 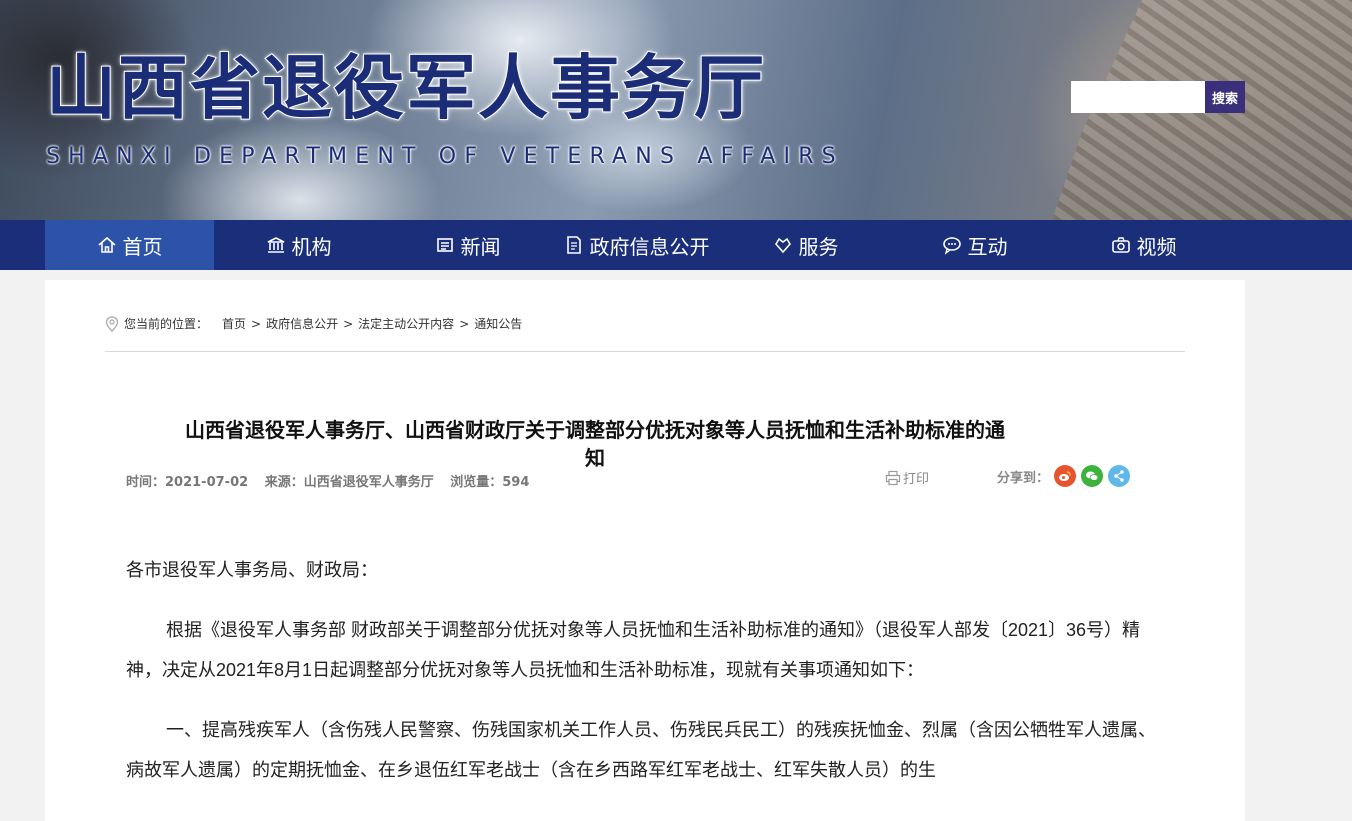 What do you see at coordinates (893, 477) in the screenshot?
I see `printer-icon` at bounding box center [893, 477].